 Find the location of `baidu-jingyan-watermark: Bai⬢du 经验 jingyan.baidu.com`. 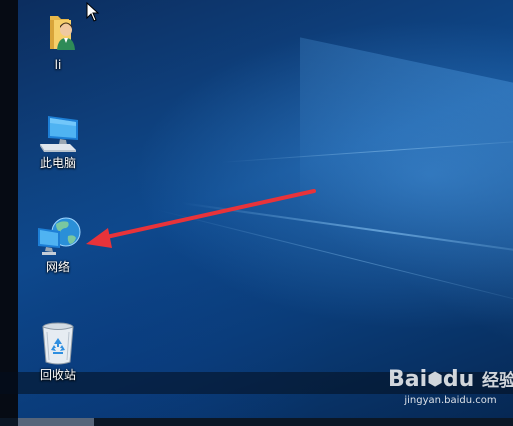

baidu-jingyan-watermark: Bai⬢du 经验 jingyan.baidu.com is located at coordinates (450, 387).